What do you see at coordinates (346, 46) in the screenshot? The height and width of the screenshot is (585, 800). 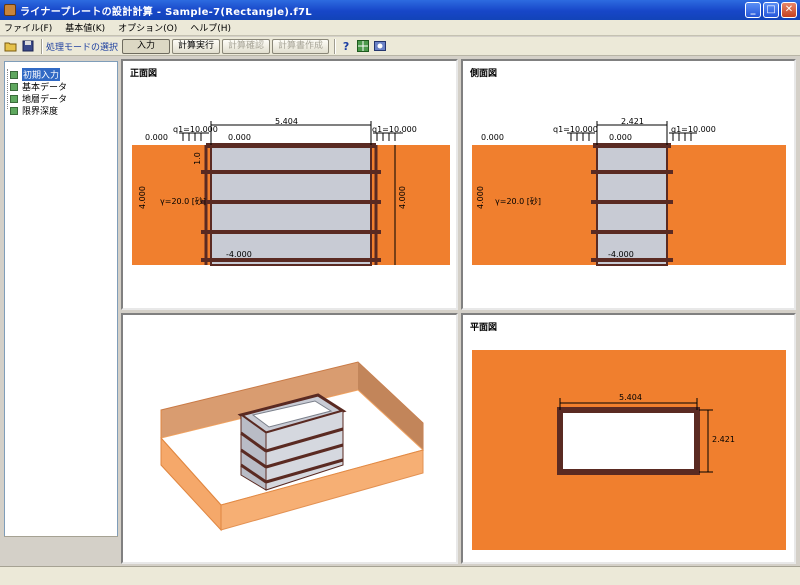 I see `help-icon: ?` at bounding box center [346, 46].